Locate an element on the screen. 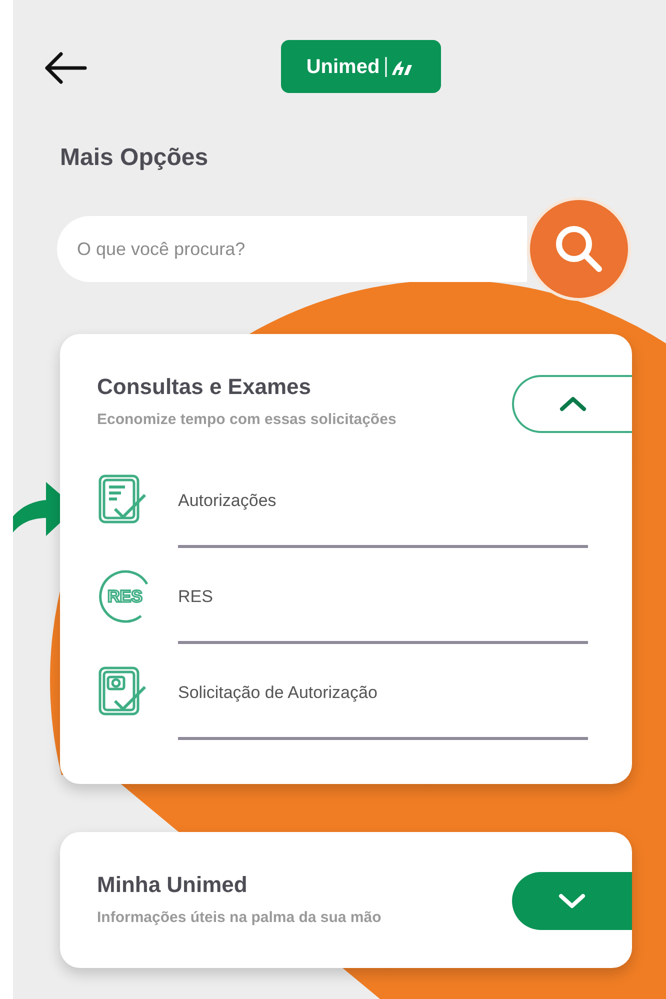  chevron-up-icon is located at coordinates (573, 404).